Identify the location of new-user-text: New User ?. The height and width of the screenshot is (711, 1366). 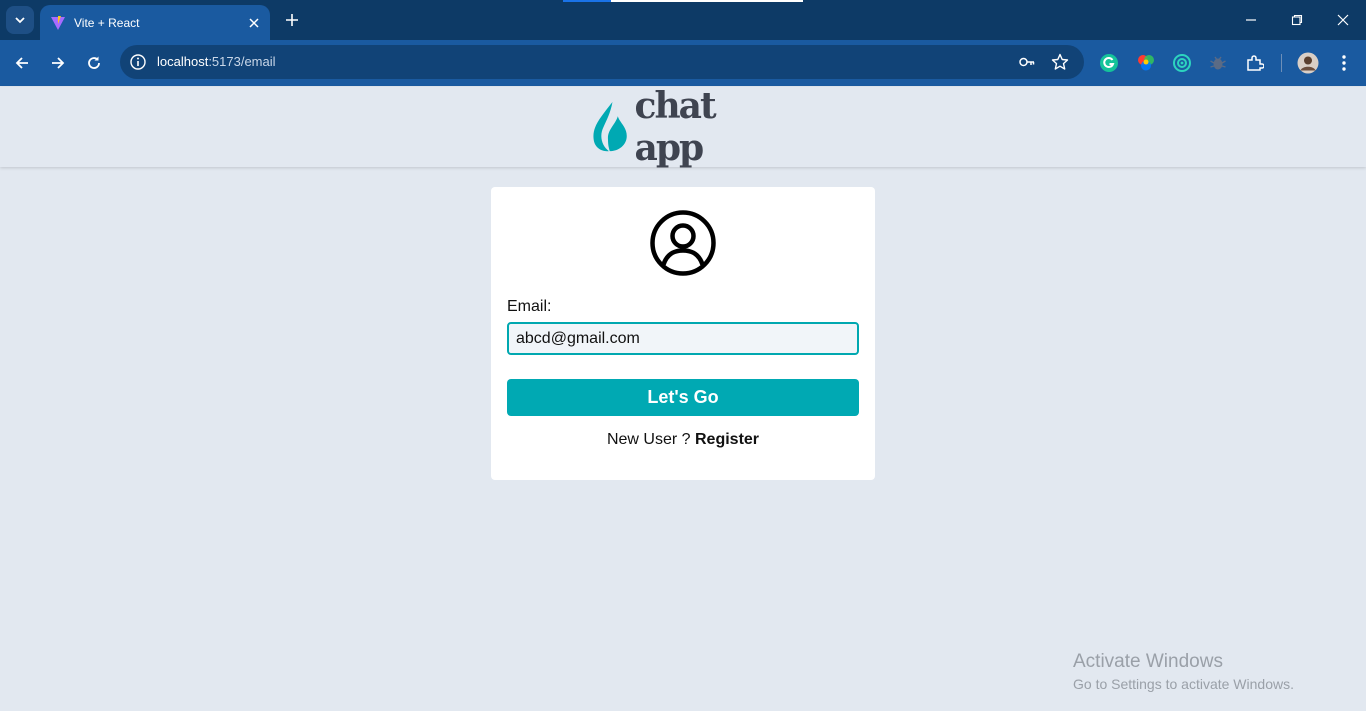
(650, 439).